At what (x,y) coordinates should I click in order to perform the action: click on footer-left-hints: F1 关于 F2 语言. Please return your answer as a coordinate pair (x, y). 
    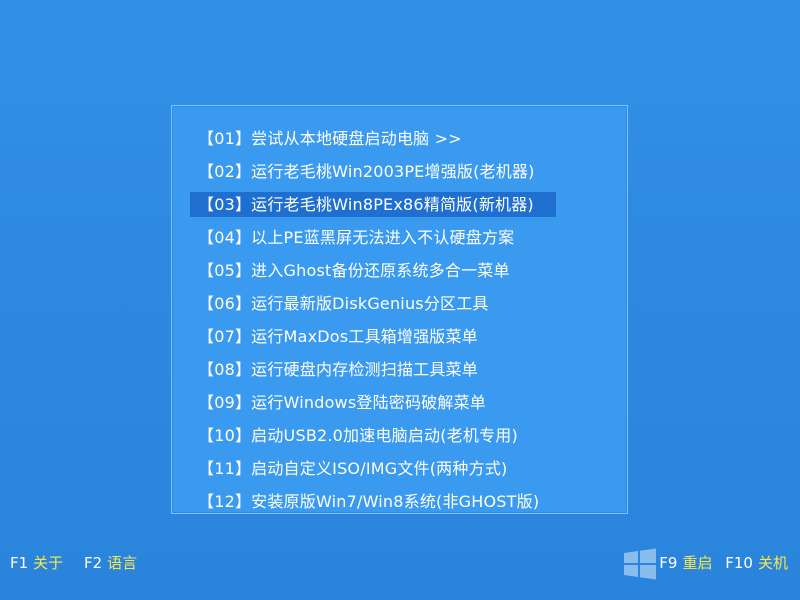
    Looking at the image, I should click on (81, 563).